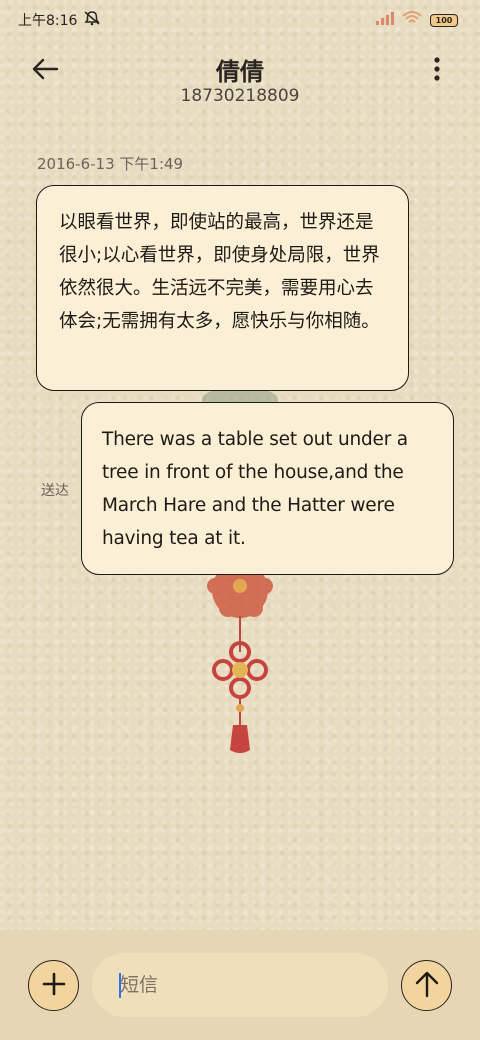  Describe the element at coordinates (240, 96) in the screenshot. I see `phone-number: 18730218809` at that location.